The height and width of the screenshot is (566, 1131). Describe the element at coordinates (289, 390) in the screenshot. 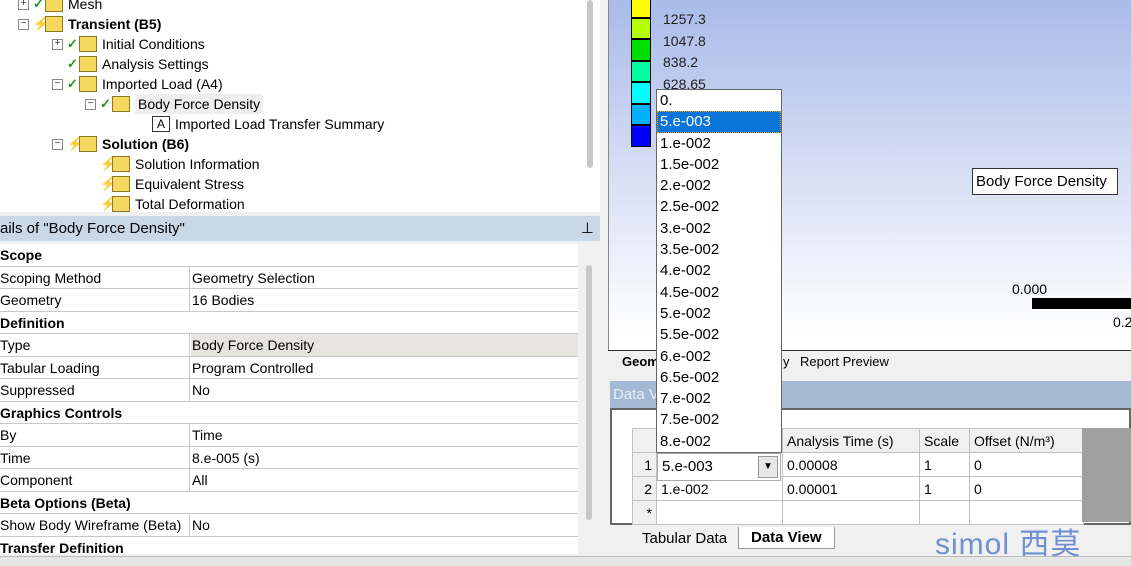

I see `property-row: Suppressed No` at that location.